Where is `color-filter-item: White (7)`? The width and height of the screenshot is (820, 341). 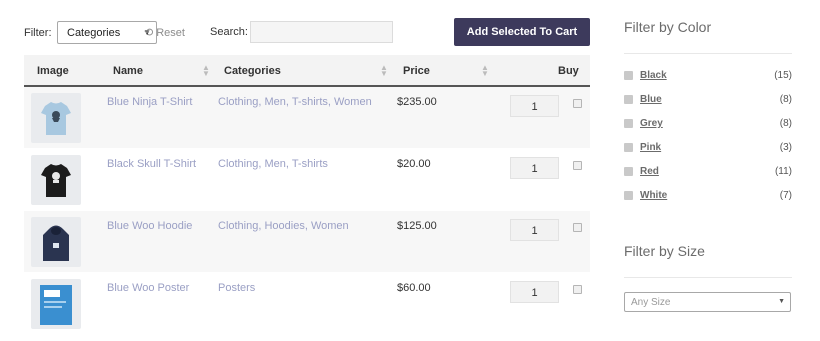 color-filter-item: White (7) is located at coordinates (708, 196).